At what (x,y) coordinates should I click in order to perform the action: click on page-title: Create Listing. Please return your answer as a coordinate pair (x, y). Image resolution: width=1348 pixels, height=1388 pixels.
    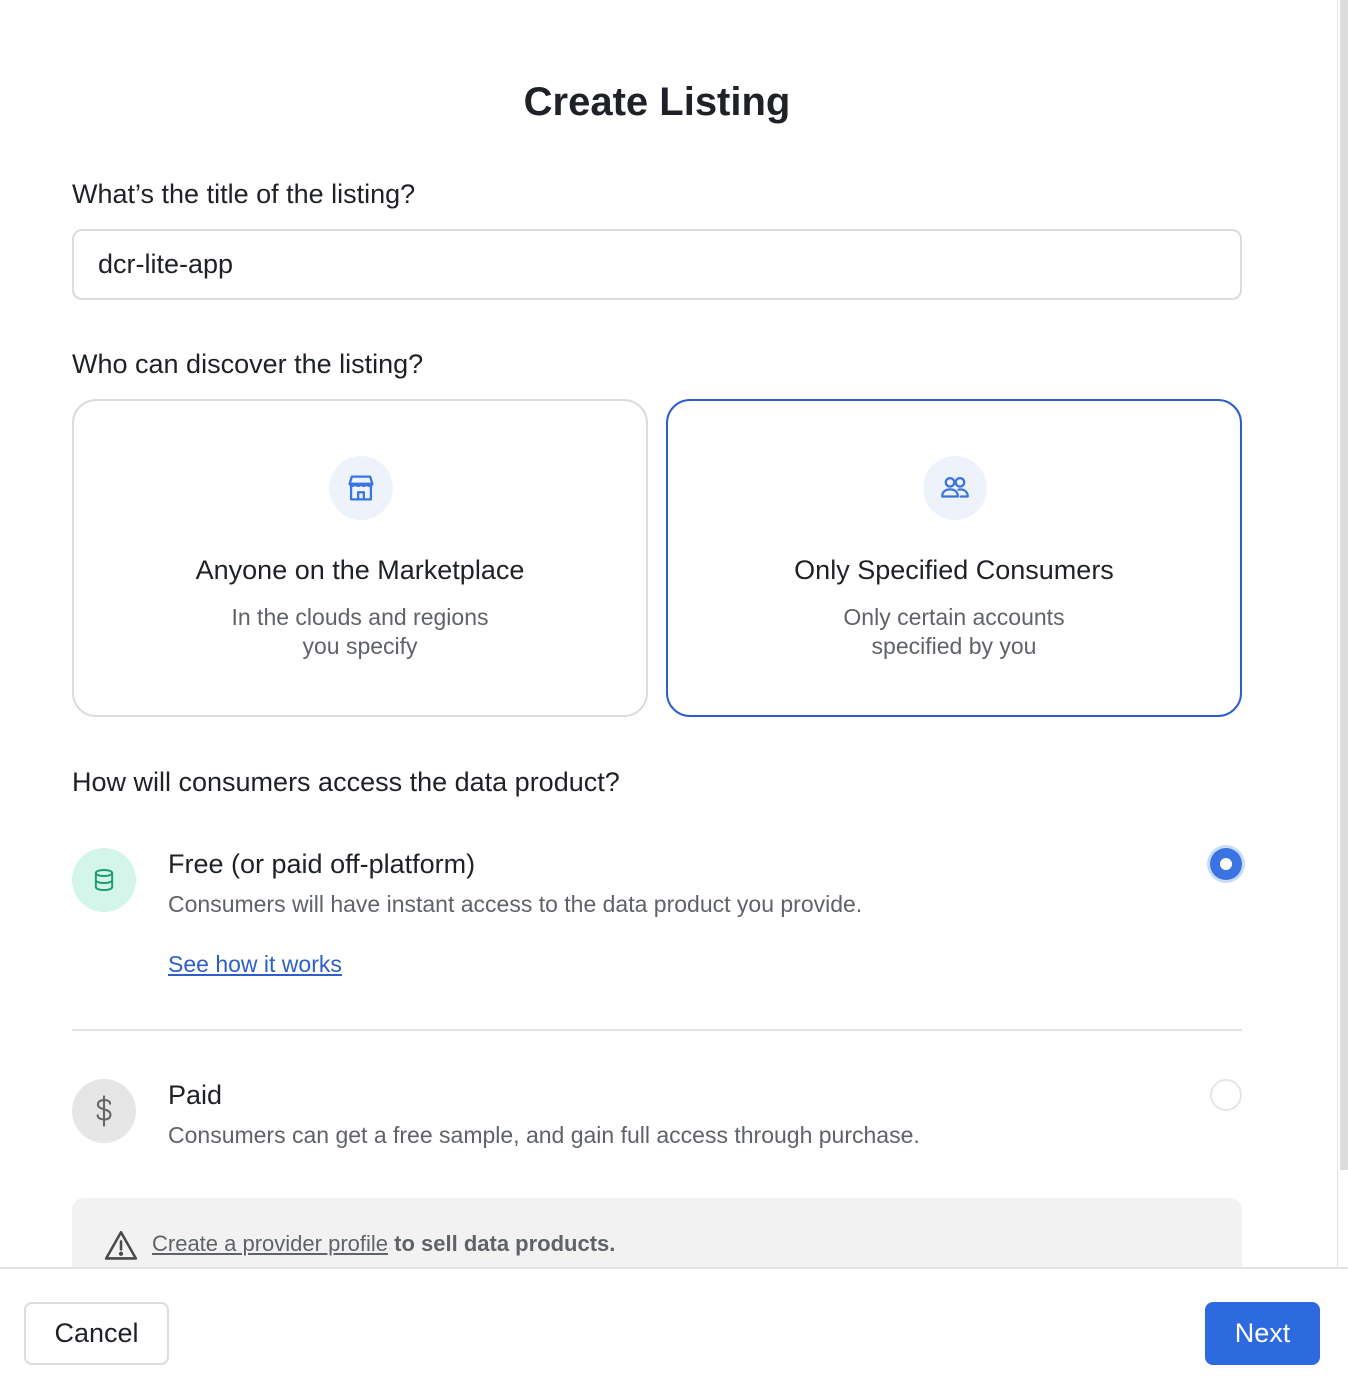
    Looking at the image, I should click on (657, 102).